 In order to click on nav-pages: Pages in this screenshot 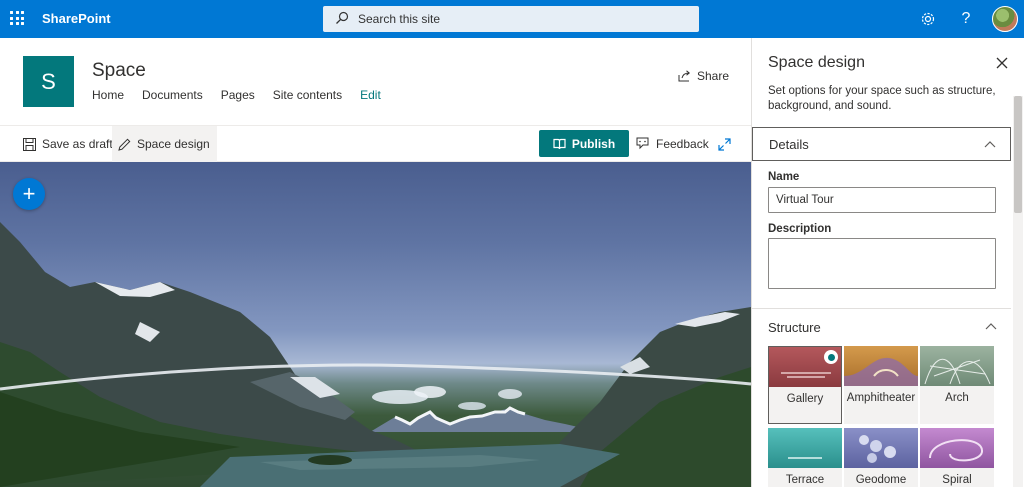, I will do `click(238, 95)`.